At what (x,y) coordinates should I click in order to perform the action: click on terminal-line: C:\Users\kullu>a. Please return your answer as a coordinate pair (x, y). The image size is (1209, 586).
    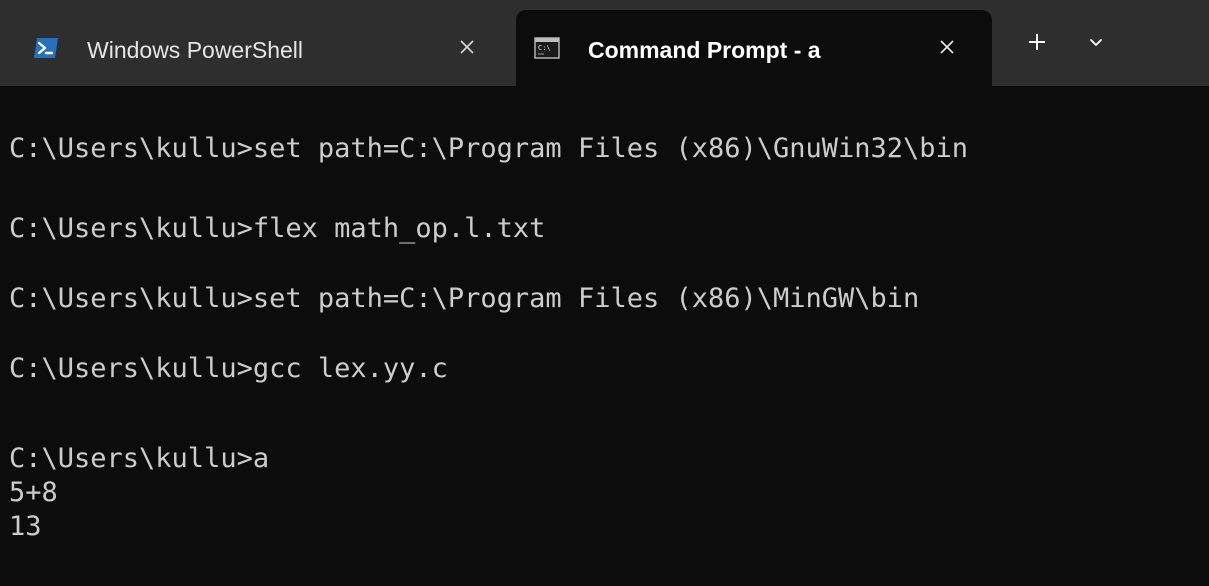
    Looking at the image, I should click on (139, 458).